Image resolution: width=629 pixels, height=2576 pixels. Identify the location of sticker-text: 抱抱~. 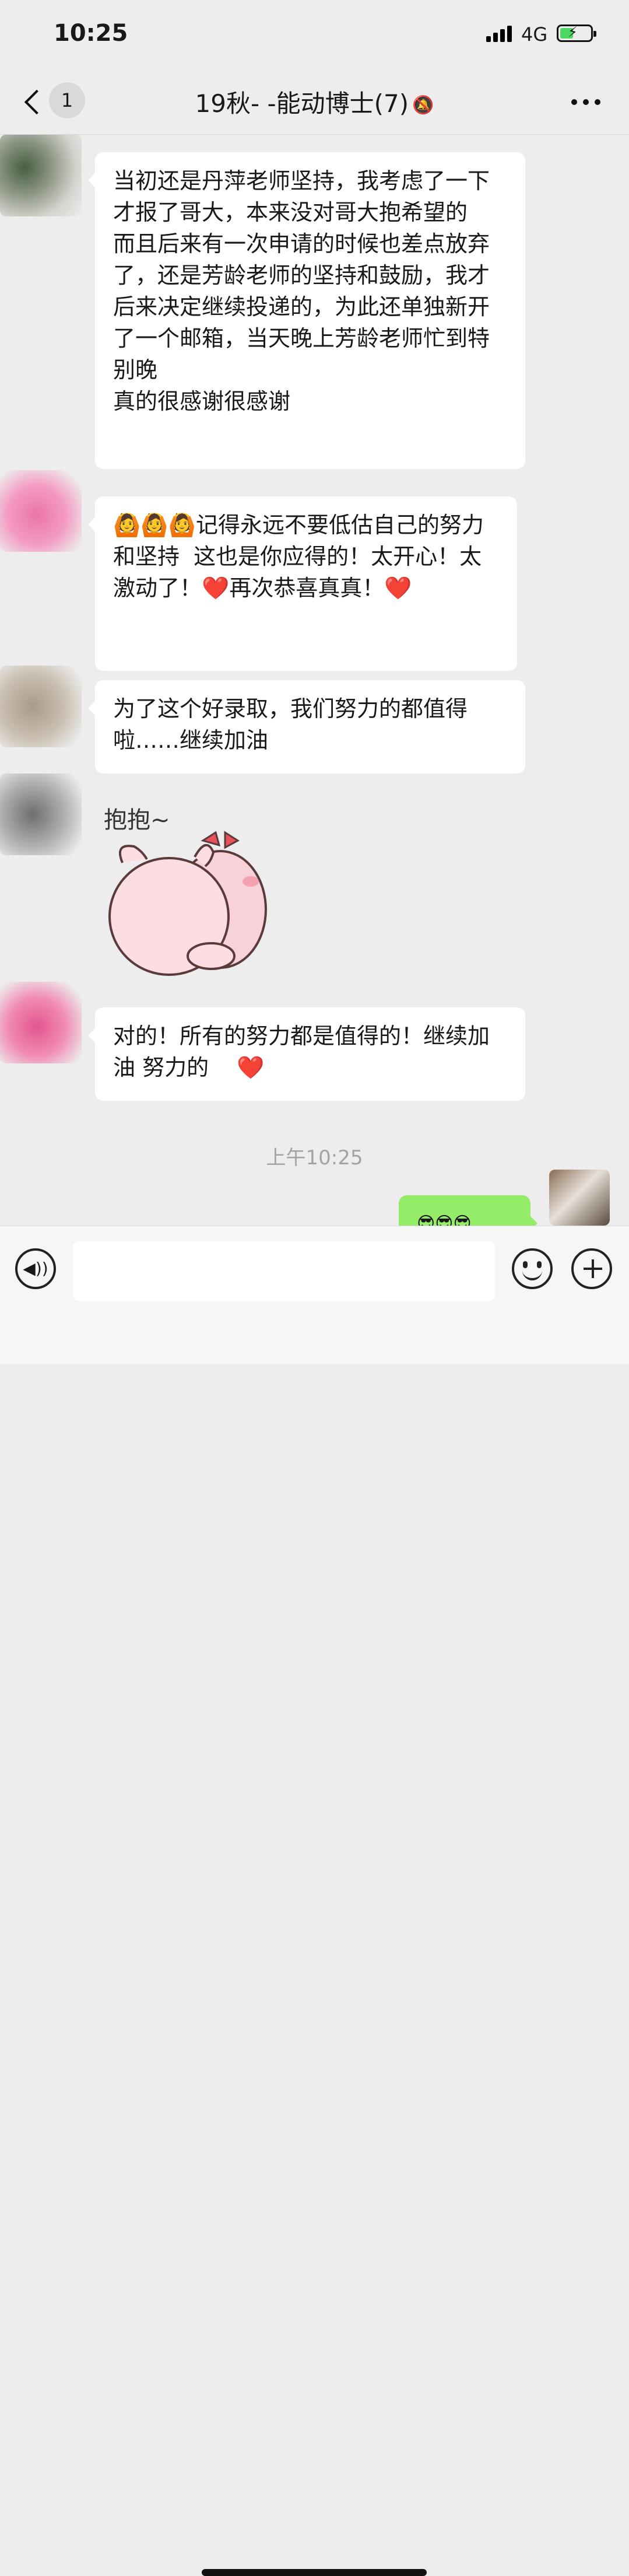
(137, 820).